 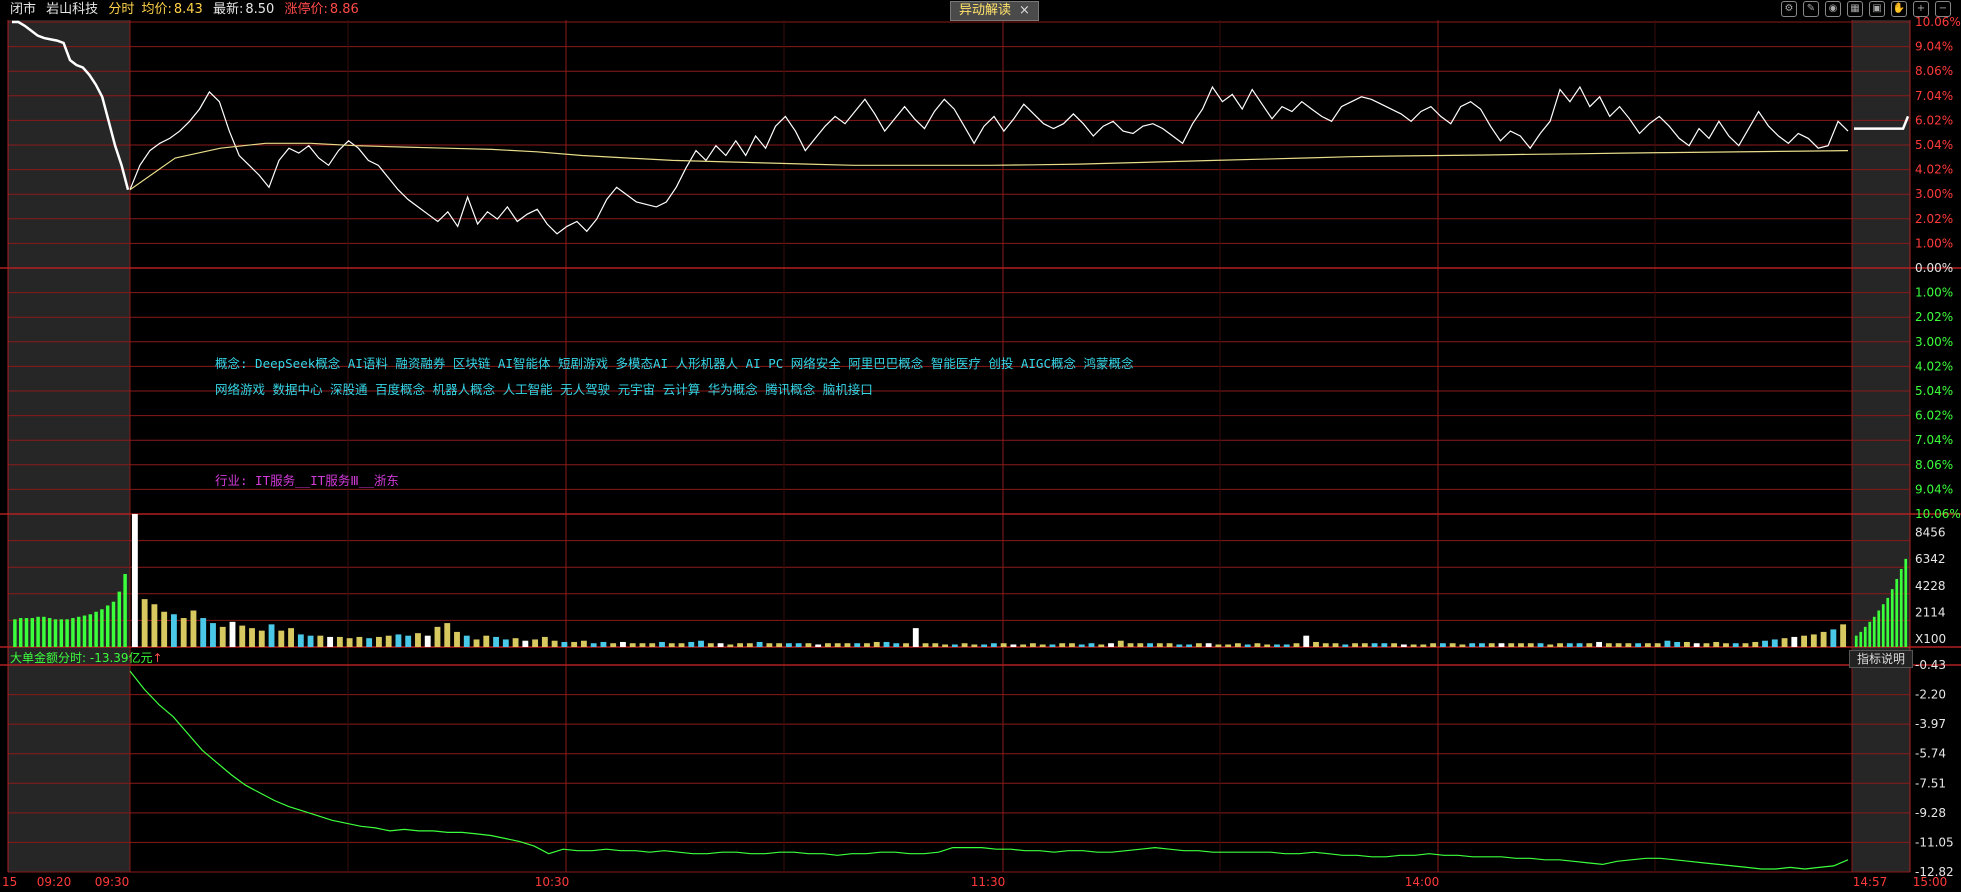 I want to click on toolbar-icons: ⚙ ✎ ◉ ▦ ▣ ✋ + −, so click(x=1866, y=10).